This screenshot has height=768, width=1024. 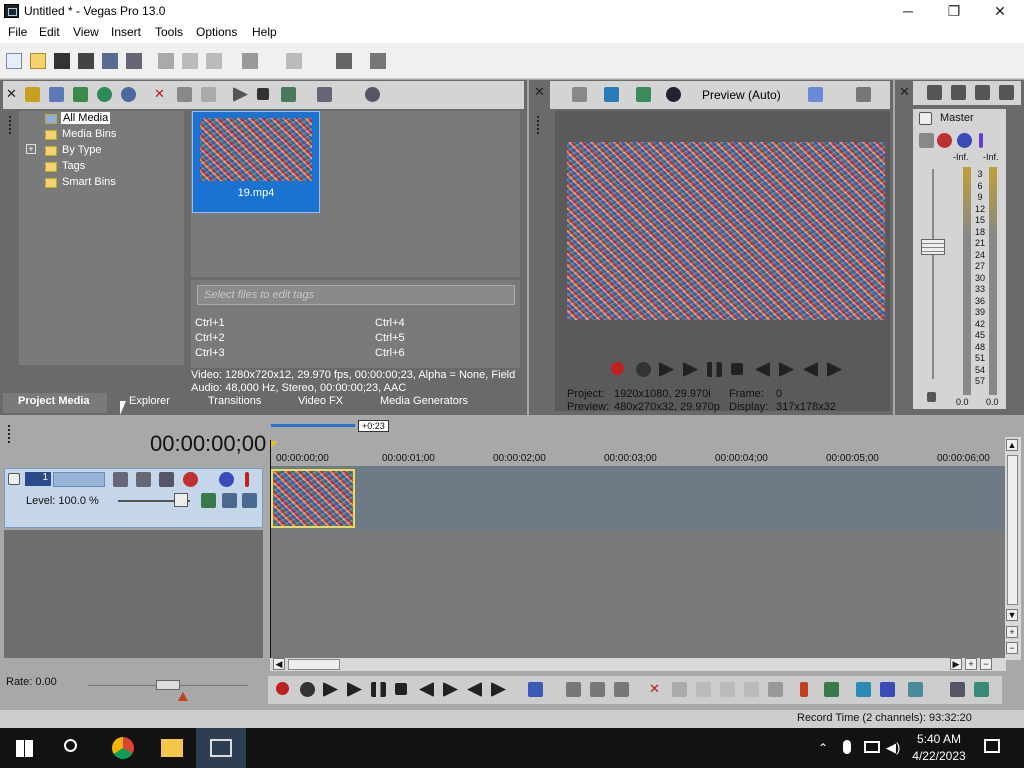 What do you see at coordinates (831, 689) in the screenshot?
I see `insert-region-icon` at bounding box center [831, 689].